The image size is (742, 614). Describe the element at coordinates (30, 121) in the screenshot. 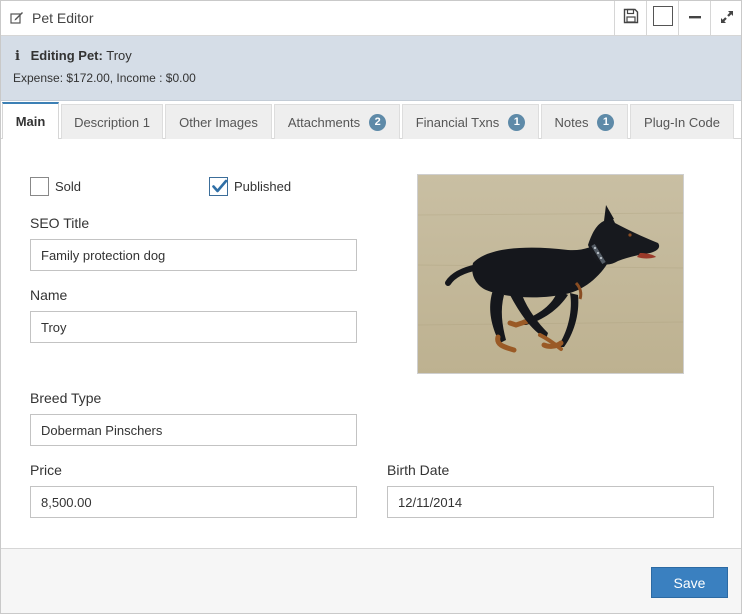

I see `tab-main: Main` at that location.